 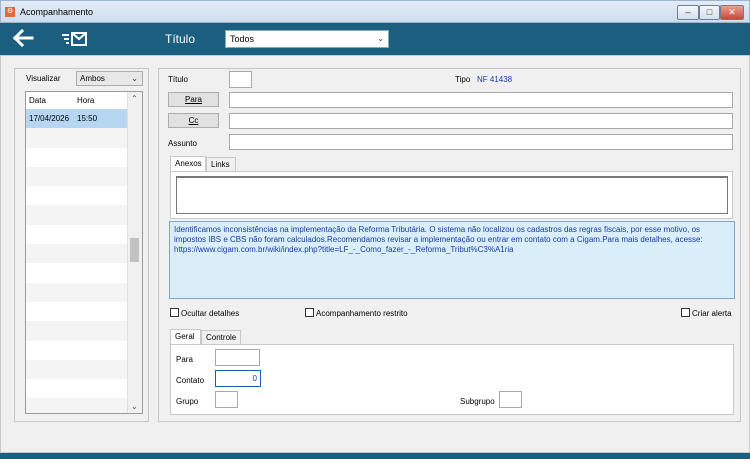 What do you see at coordinates (709, 12) in the screenshot?
I see `maximize-button: □` at bounding box center [709, 12].